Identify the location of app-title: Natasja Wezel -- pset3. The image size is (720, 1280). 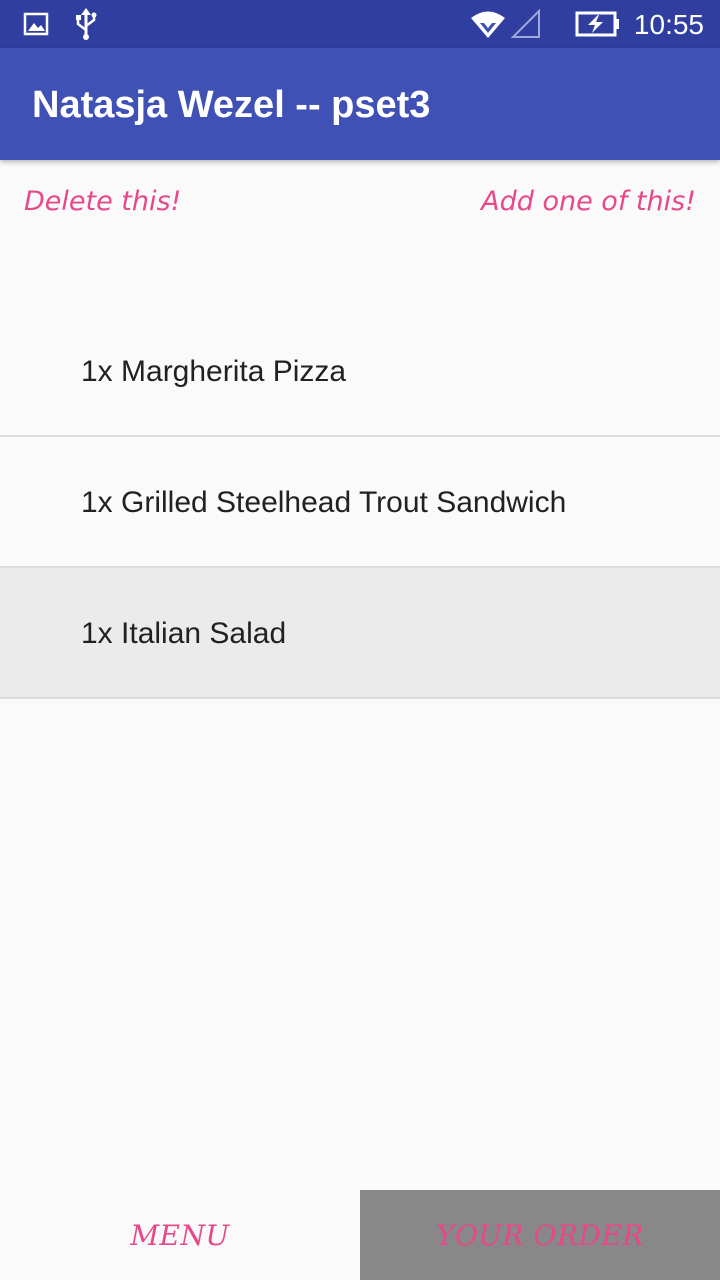
(231, 105).